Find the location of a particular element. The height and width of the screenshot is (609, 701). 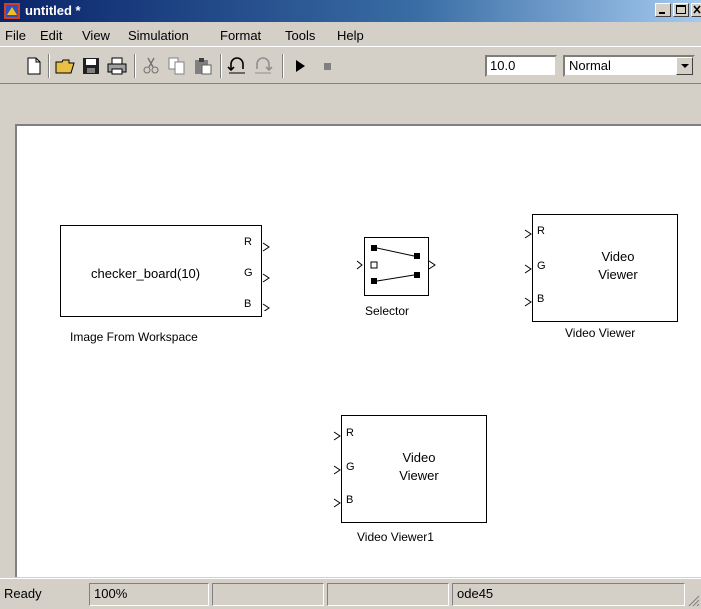

menu-help: Help is located at coordinates (350, 35).